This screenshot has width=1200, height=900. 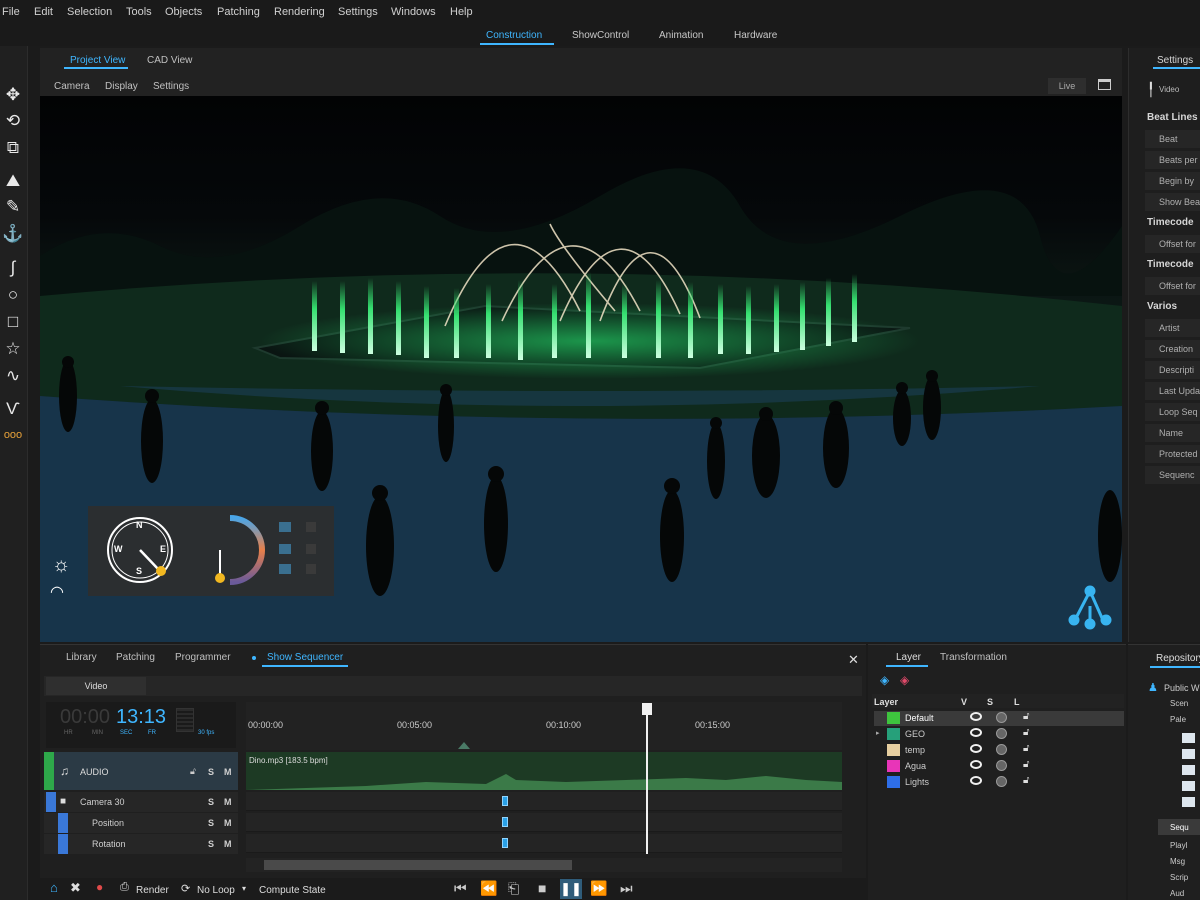 I want to click on pause-icon: ❚❚, so click(x=571, y=889).